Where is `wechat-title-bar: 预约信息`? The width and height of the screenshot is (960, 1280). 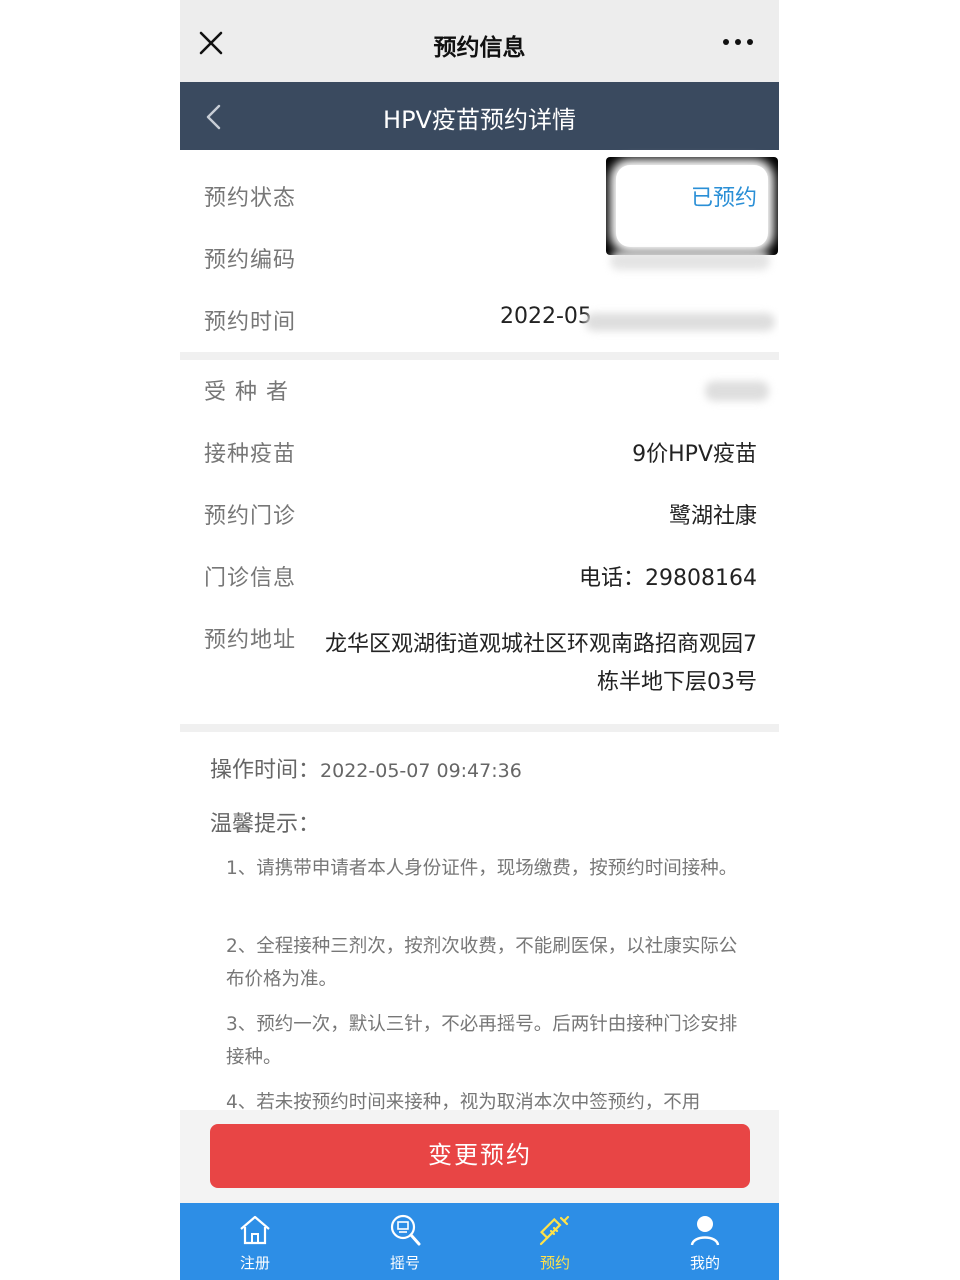 wechat-title-bar: 预约信息 is located at coordinates (479, 41).